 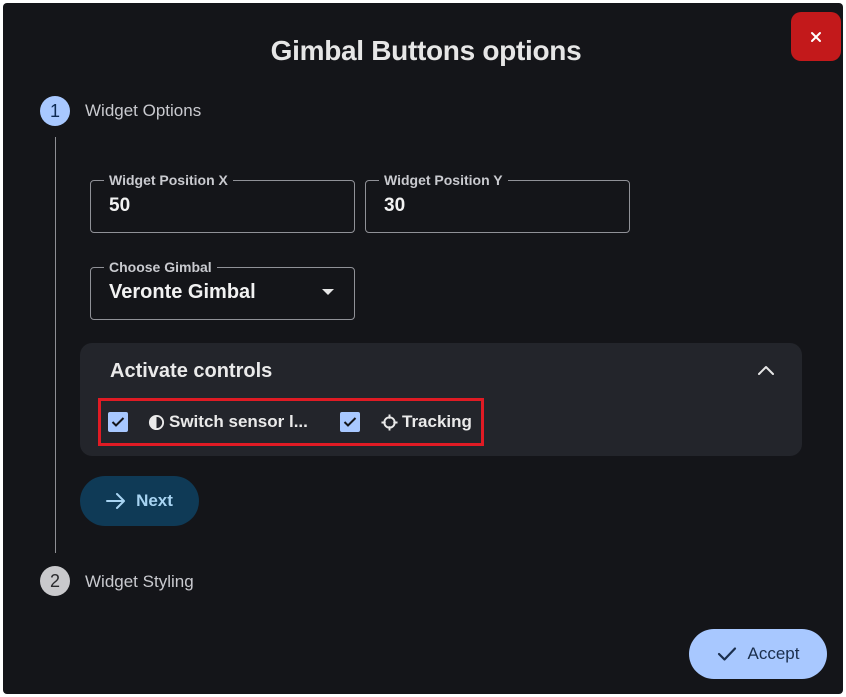 I want to click on widget-position-x-label: Widget Position X, so click(x=168, y=180).